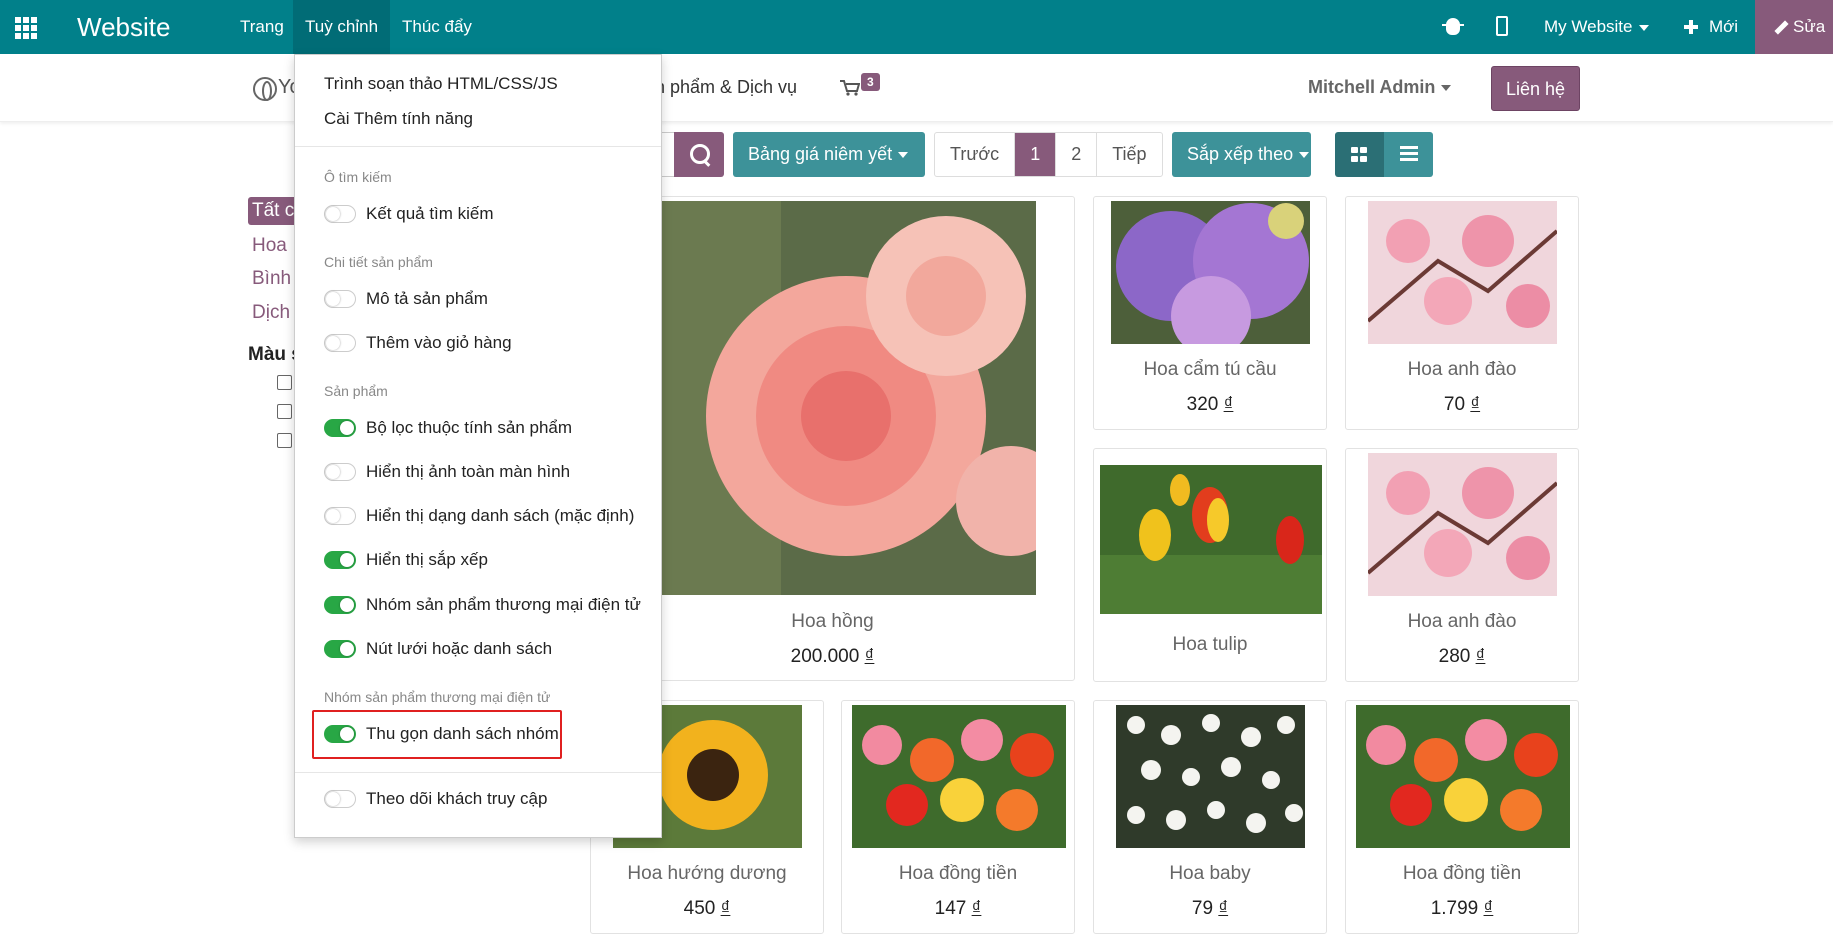 This screenshot has width=1833, height=942. What do you see at coordinates (699, 154) in the screenshot?
I see `search-button` at bounding box center [699, 154].